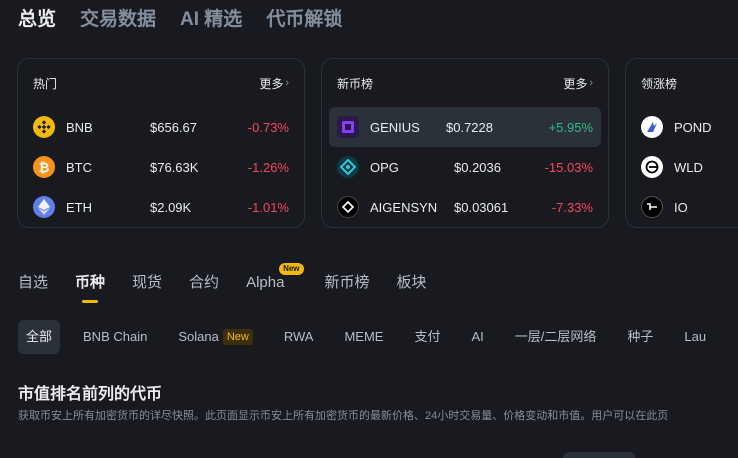  What do you see at coordinates (198, 336) in the screenshot?
I see `chip-solana-label: Solana` at bounding box center [198, 336].